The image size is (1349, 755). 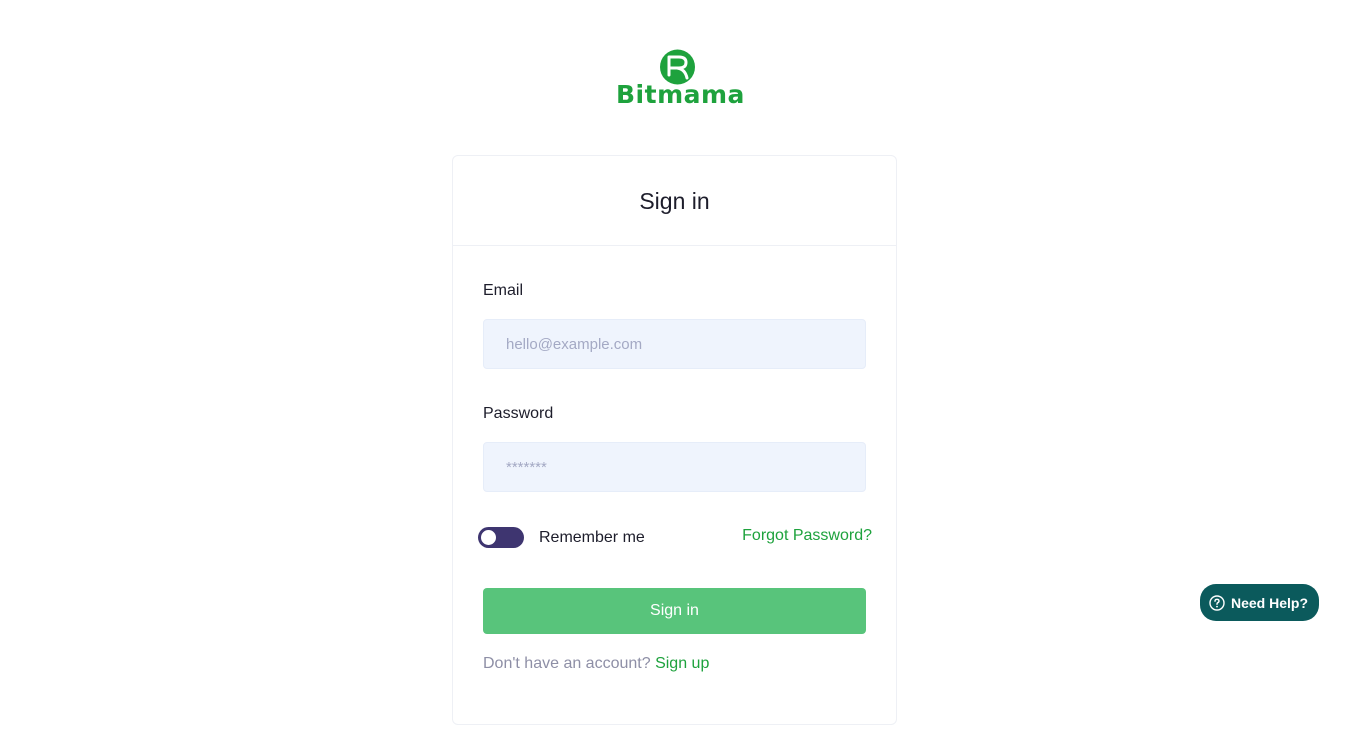 I want to click on no-account-text: Don't have an account?, so click(x=567, y=663).